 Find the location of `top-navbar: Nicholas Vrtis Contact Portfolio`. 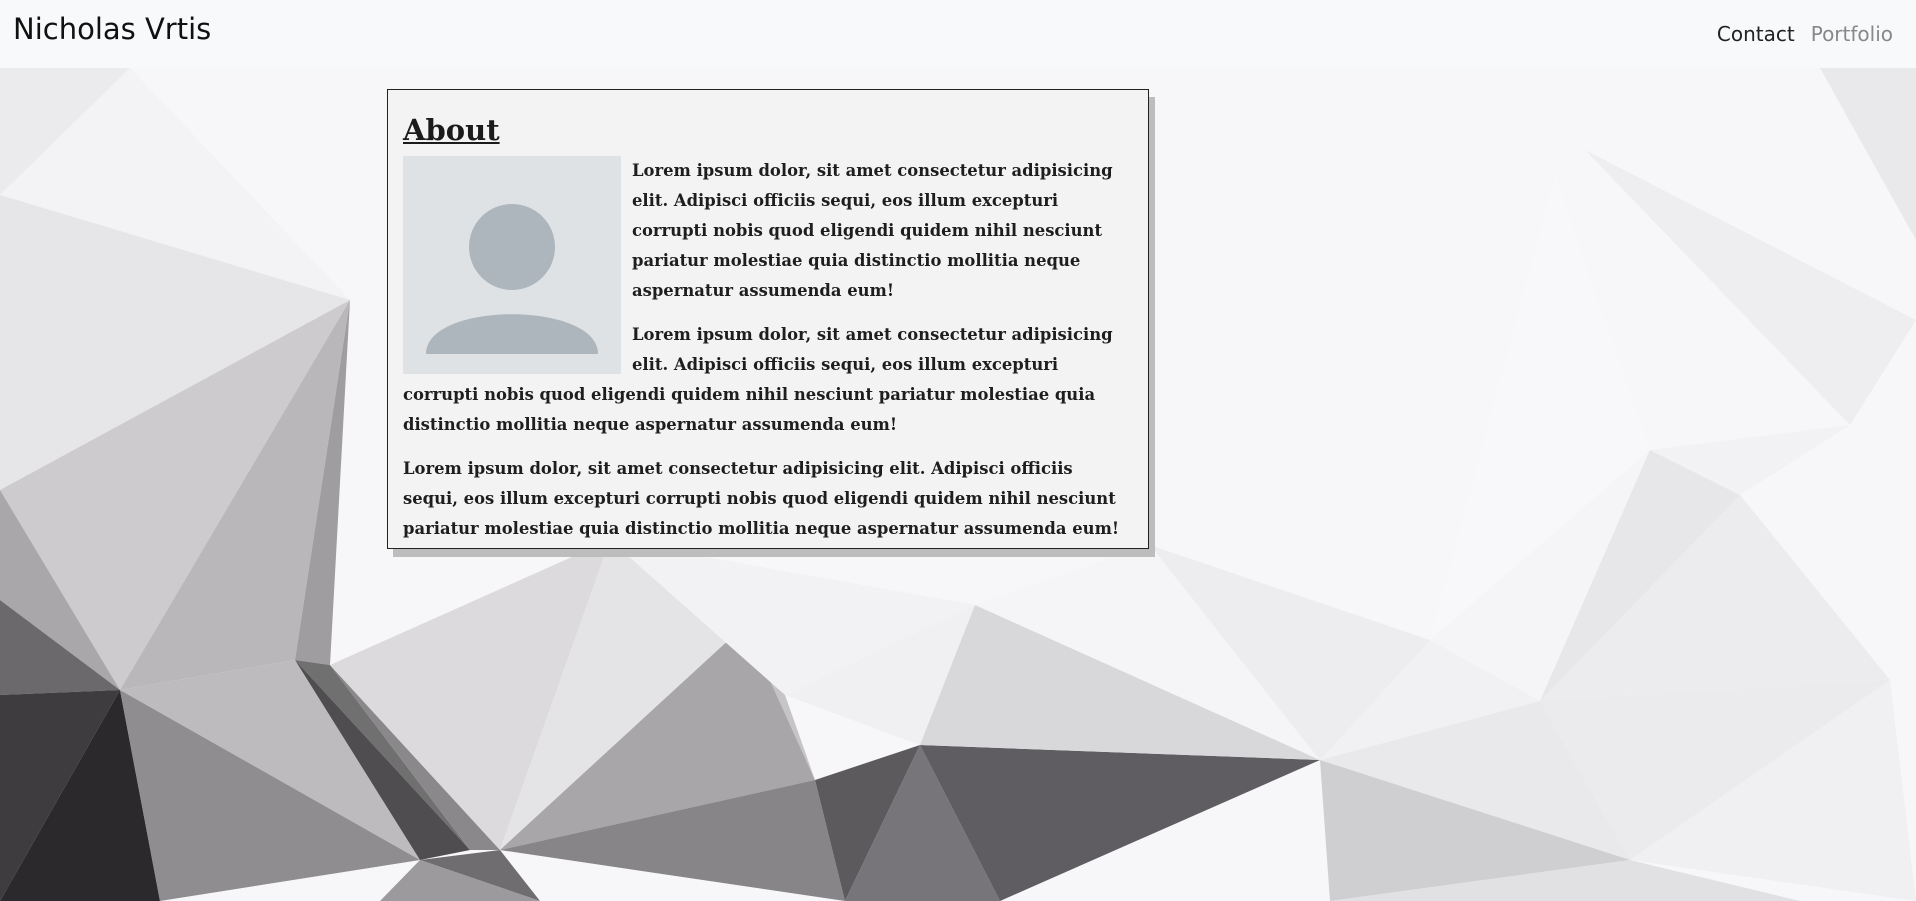

top-navbar: Nicholas Vrtis Contact Portfolio is located at coordinates (958, 34).